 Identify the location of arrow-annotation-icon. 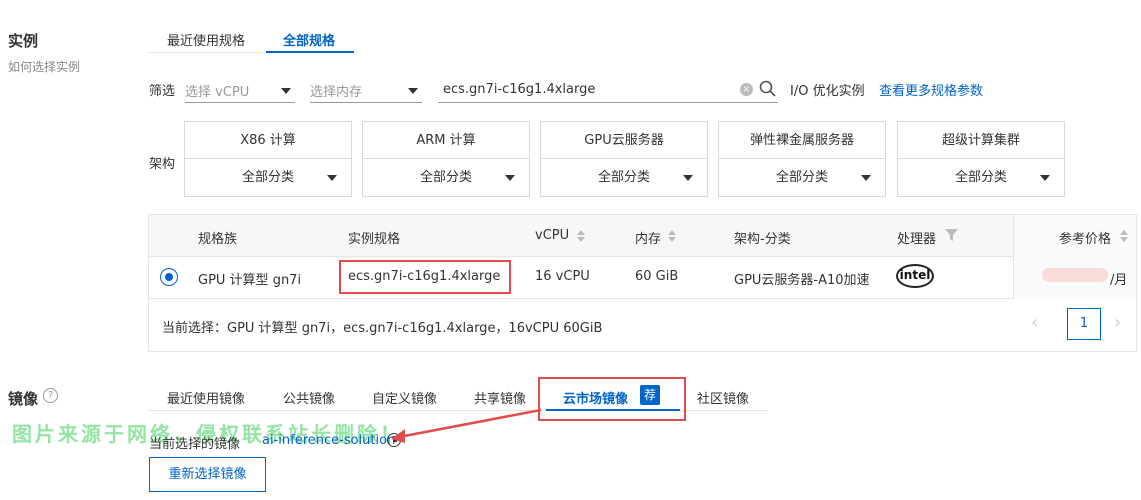
(466, 425).